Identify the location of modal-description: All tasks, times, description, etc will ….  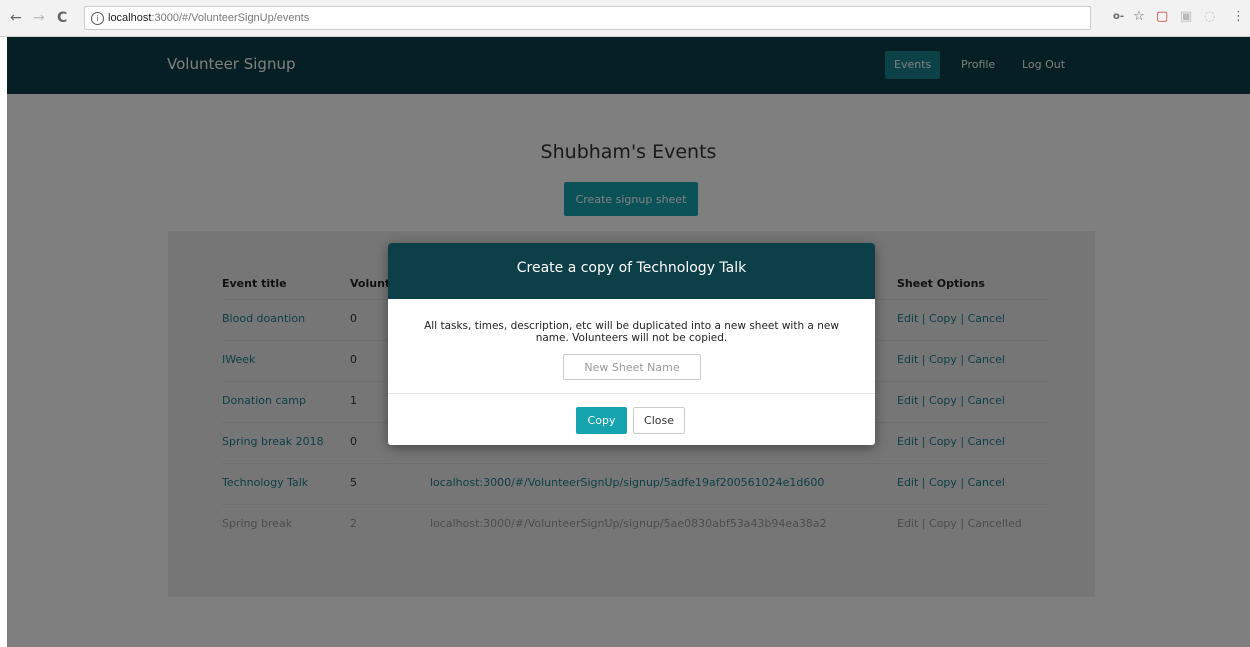
(631, 332).